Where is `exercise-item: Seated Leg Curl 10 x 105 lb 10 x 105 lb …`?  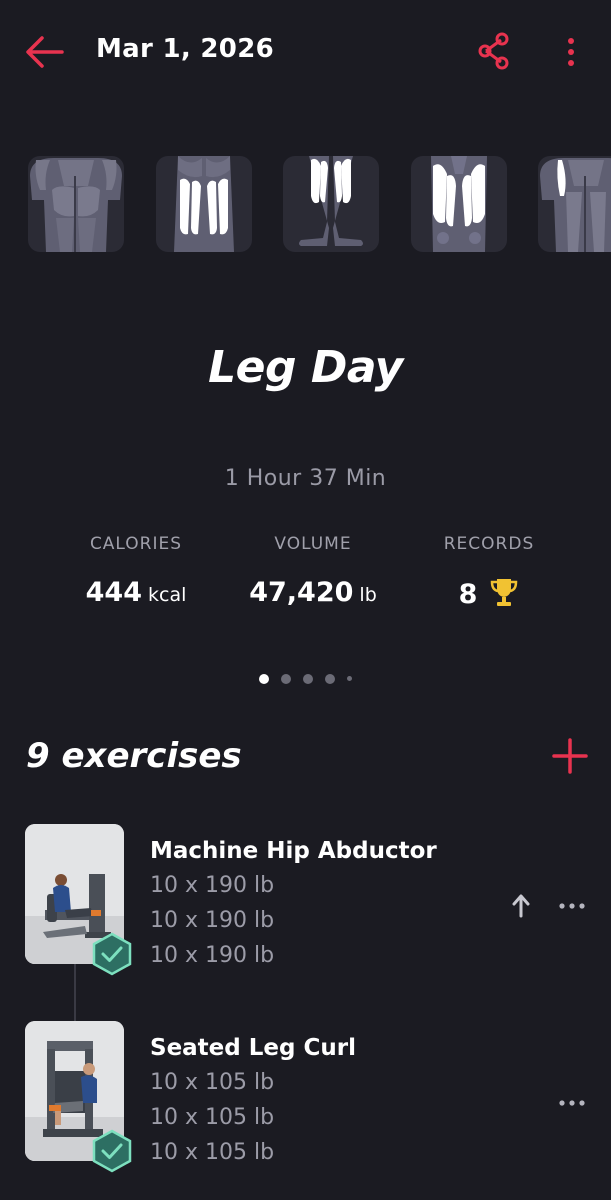 exercise-item: Seated Leg Curl 10 x 105 lb 10 x 105 lb … is located at coordinates (305, 1097).